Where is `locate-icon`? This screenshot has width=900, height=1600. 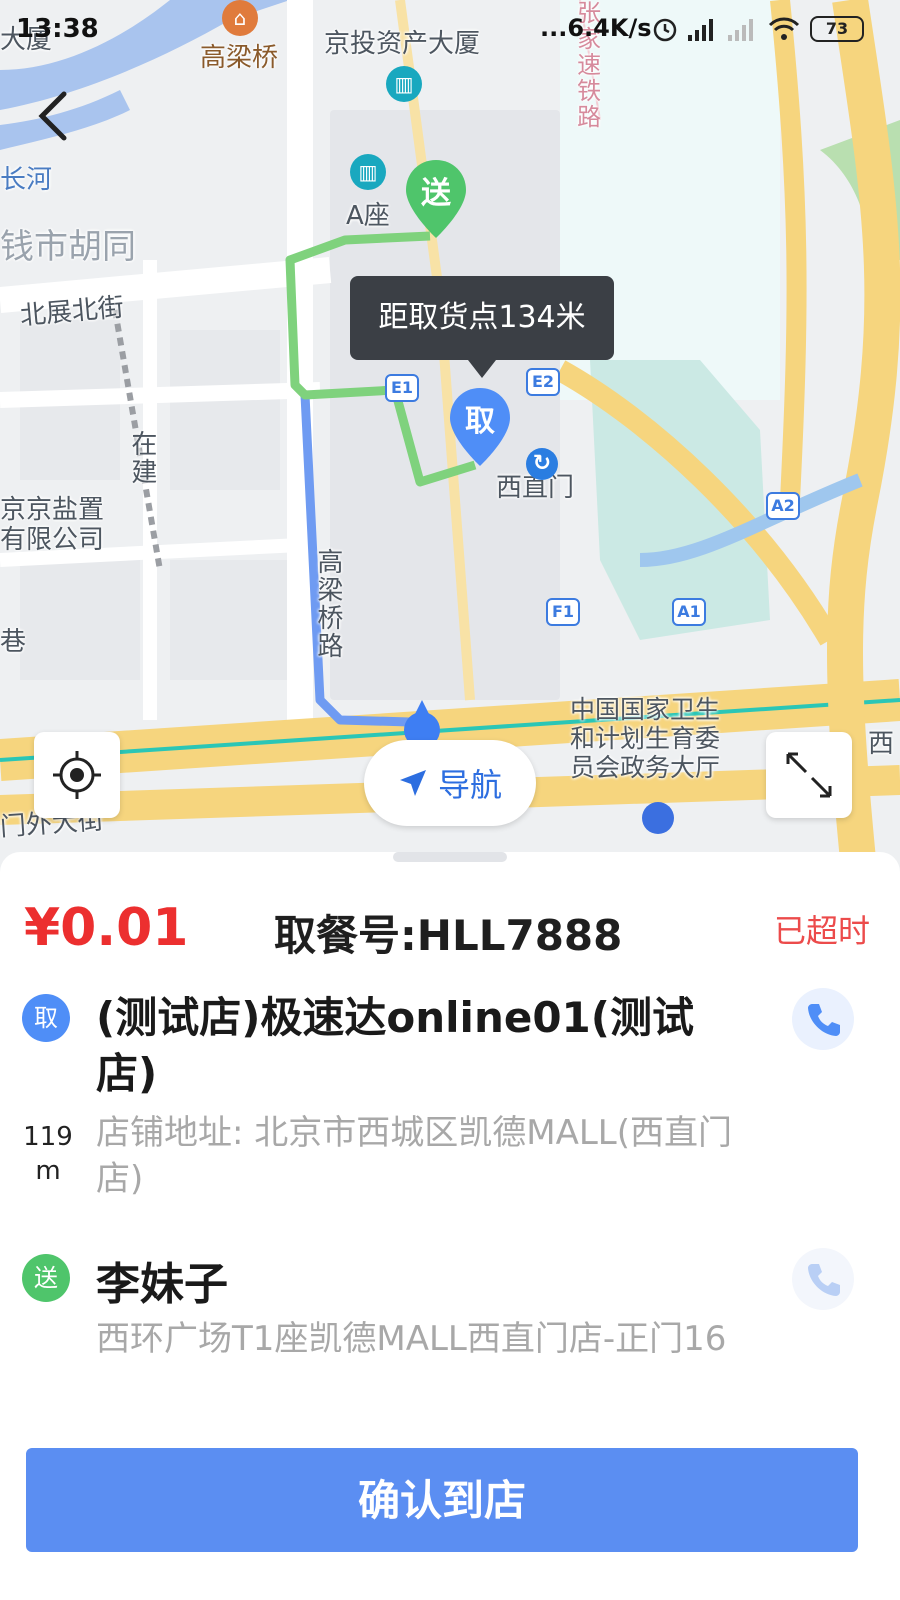
locate-icon is located at coordinates (77, 775).